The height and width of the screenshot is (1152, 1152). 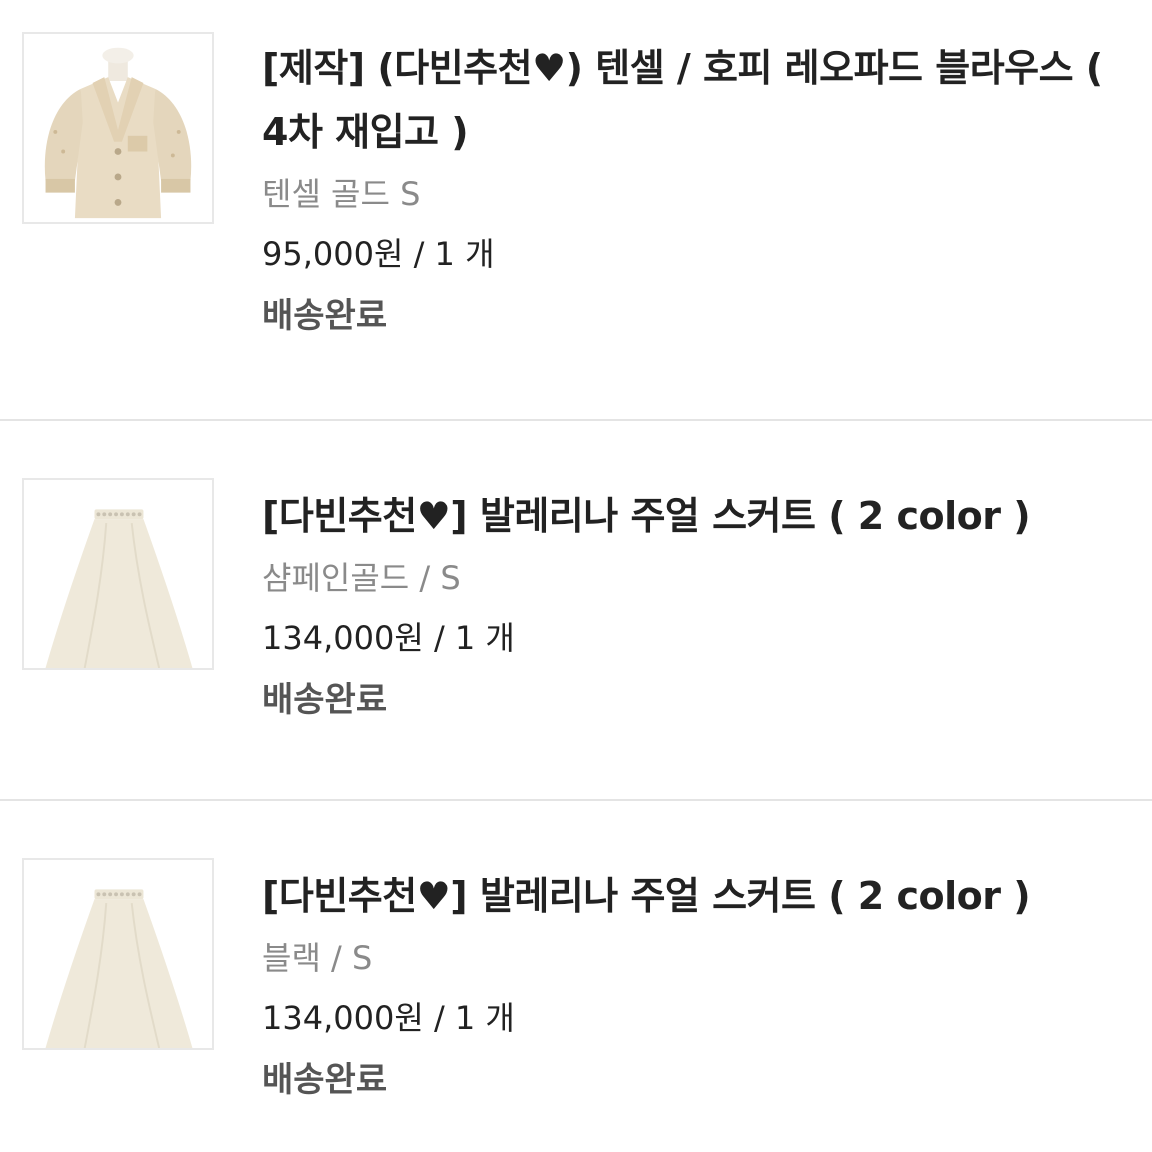 I want to click on product-option: 샴페인골드 / S, so click(x=361, y=578).